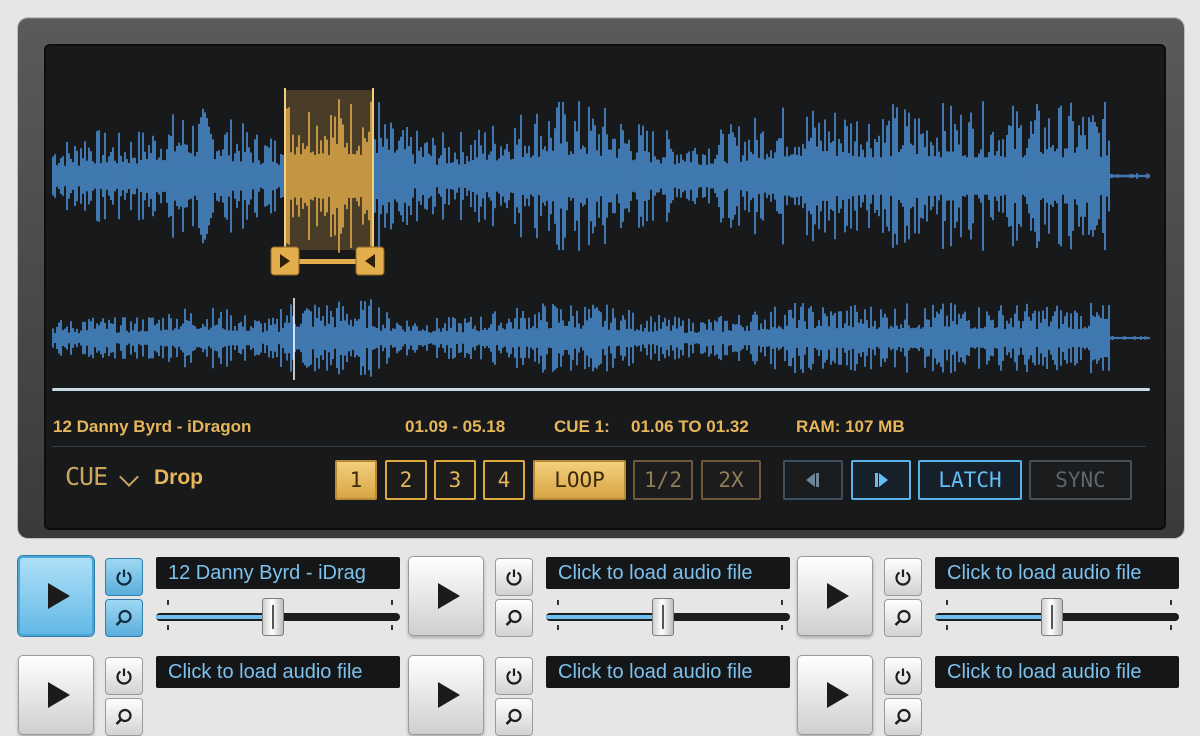  What do you see at coordinates (504, 480) in the screenshot?
I see `cue-button-4: 4` at bounding box center [504, 480].